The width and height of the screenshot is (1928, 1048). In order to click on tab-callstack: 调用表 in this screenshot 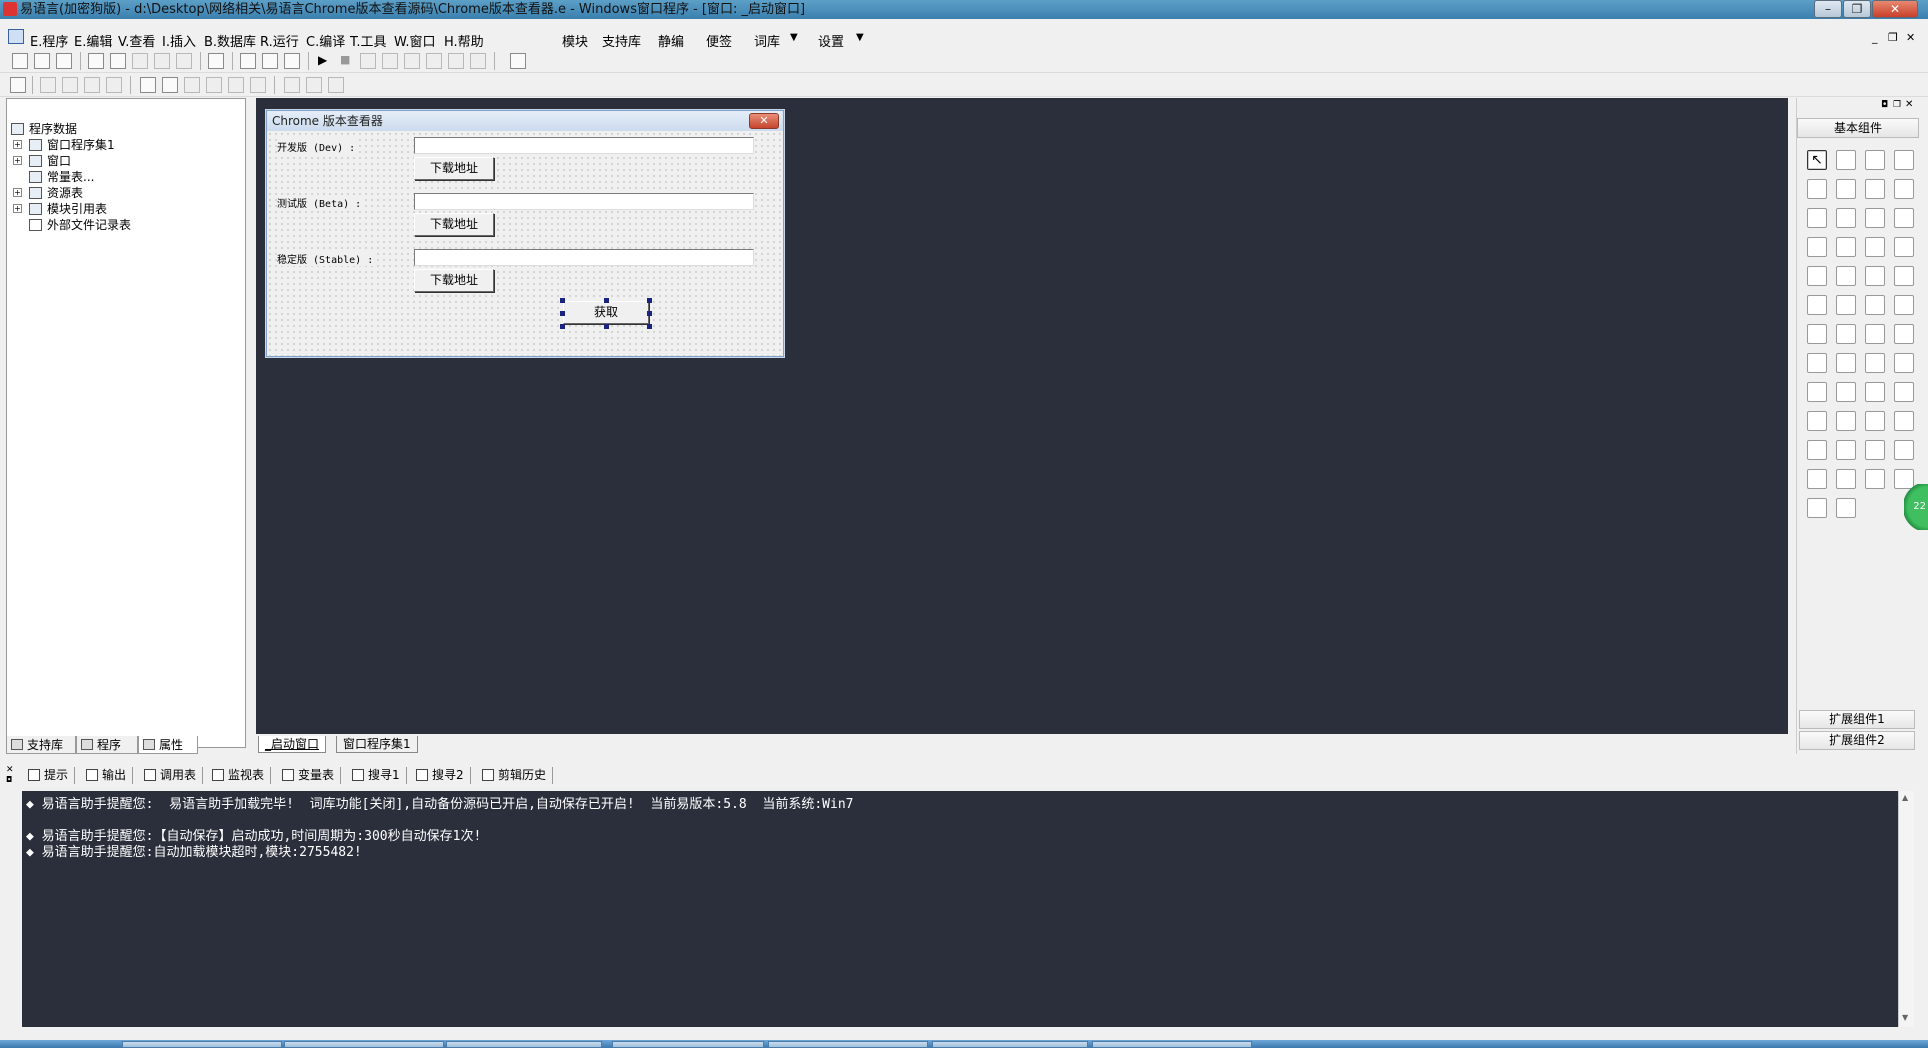, I will do `click(173, 775)`.